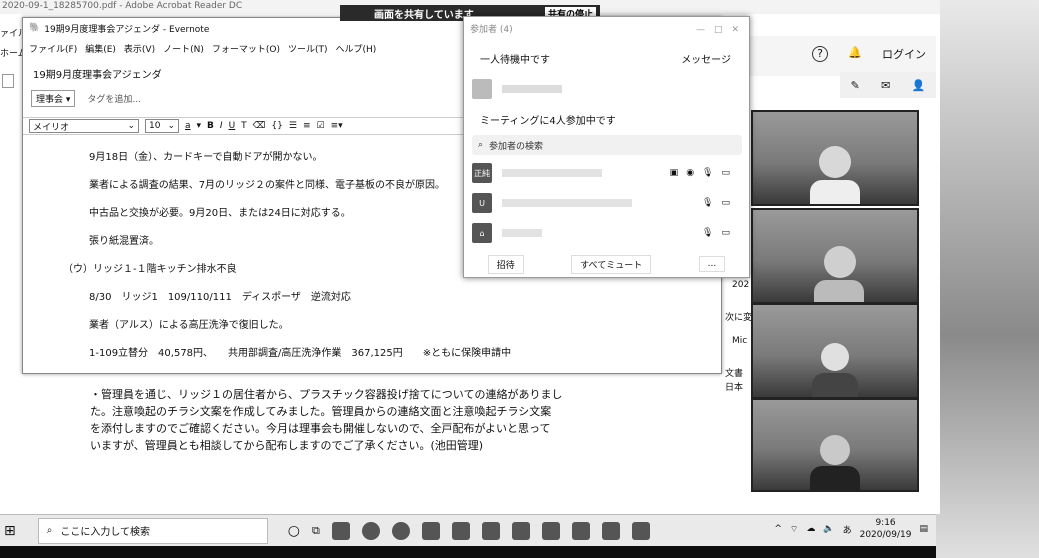 This screenshot has height=558, width=1039. I want to click on italic-icon: I, so click(221, 126).